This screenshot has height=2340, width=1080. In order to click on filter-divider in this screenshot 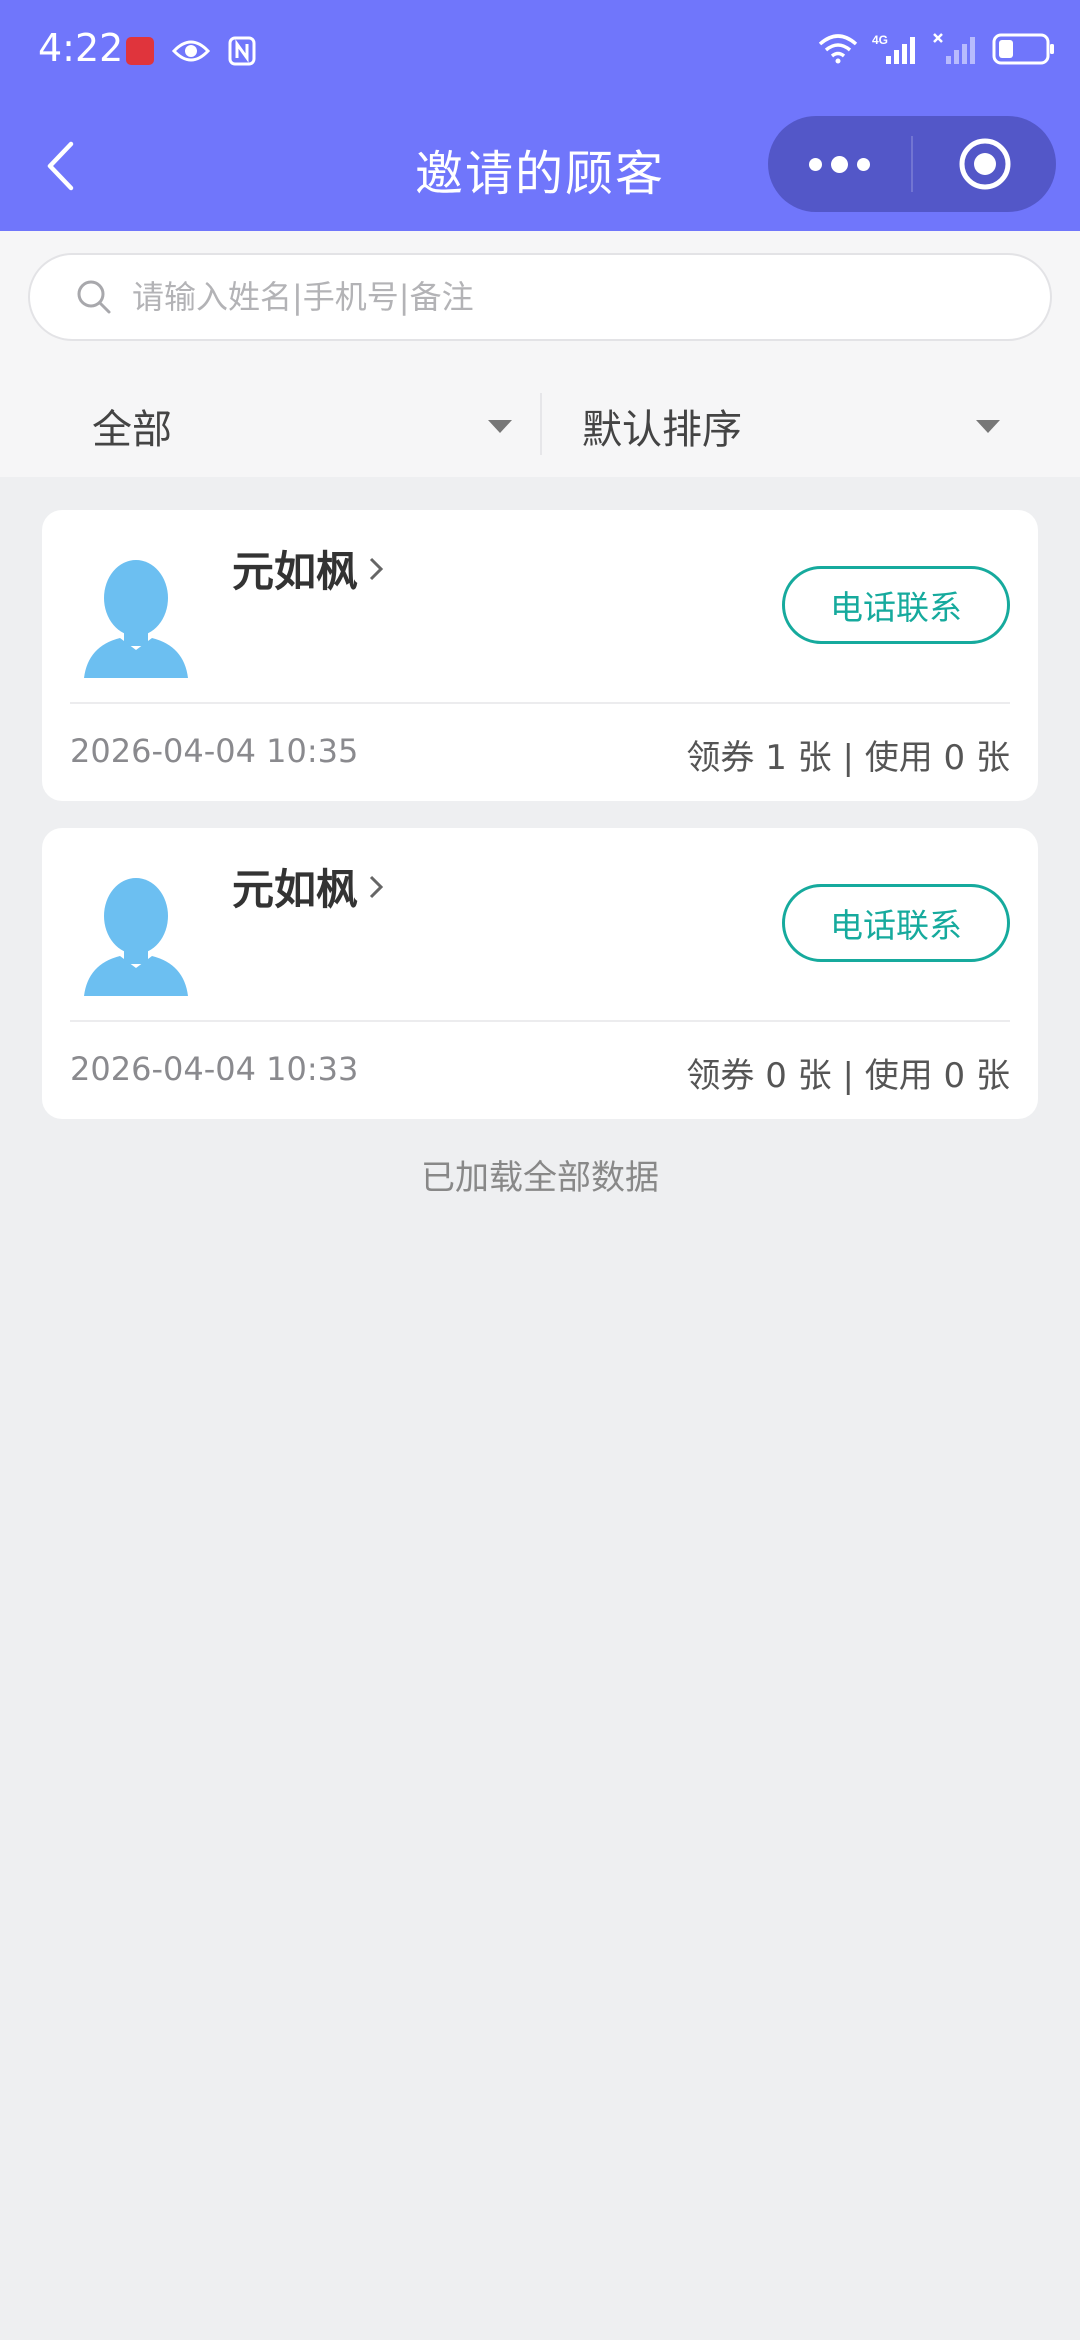, I will do `click(541, 424)`.